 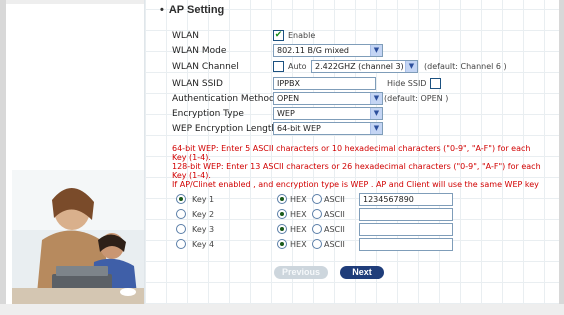 What do you see at coordinates (288, 83) in the screenshot?
I see `wlan-ssid-value: IPPBX` at bounding box center [288, 83].